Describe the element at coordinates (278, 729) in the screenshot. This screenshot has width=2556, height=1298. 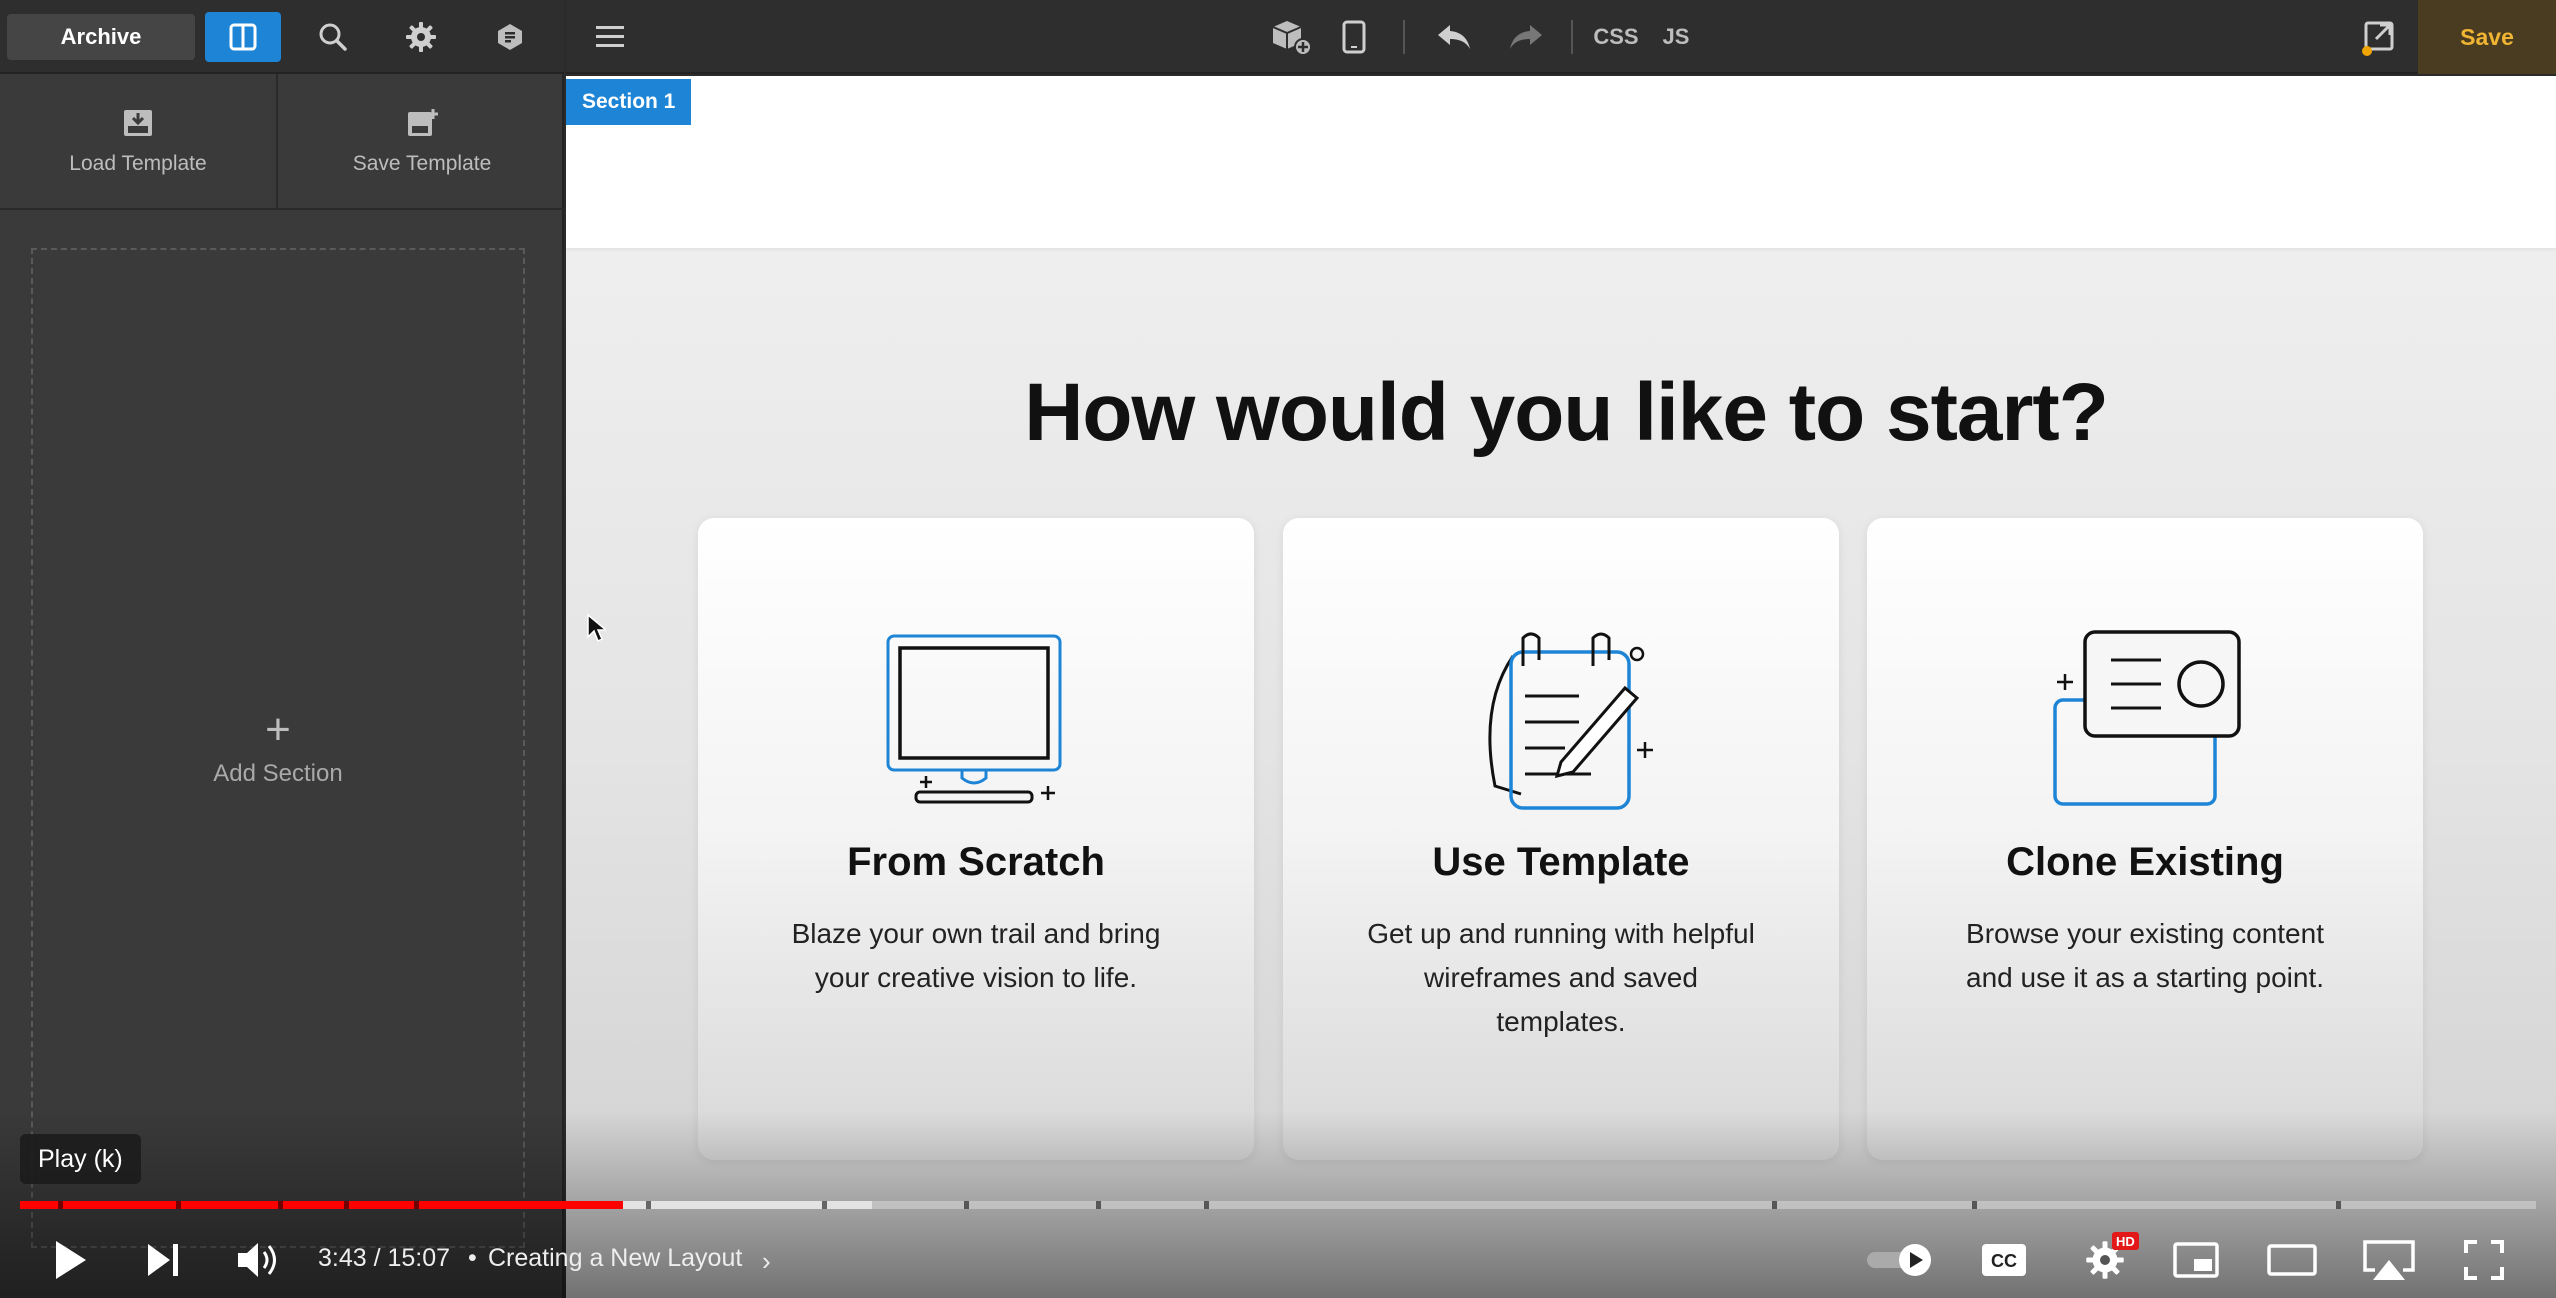
I see `add-icon: +` at that location.